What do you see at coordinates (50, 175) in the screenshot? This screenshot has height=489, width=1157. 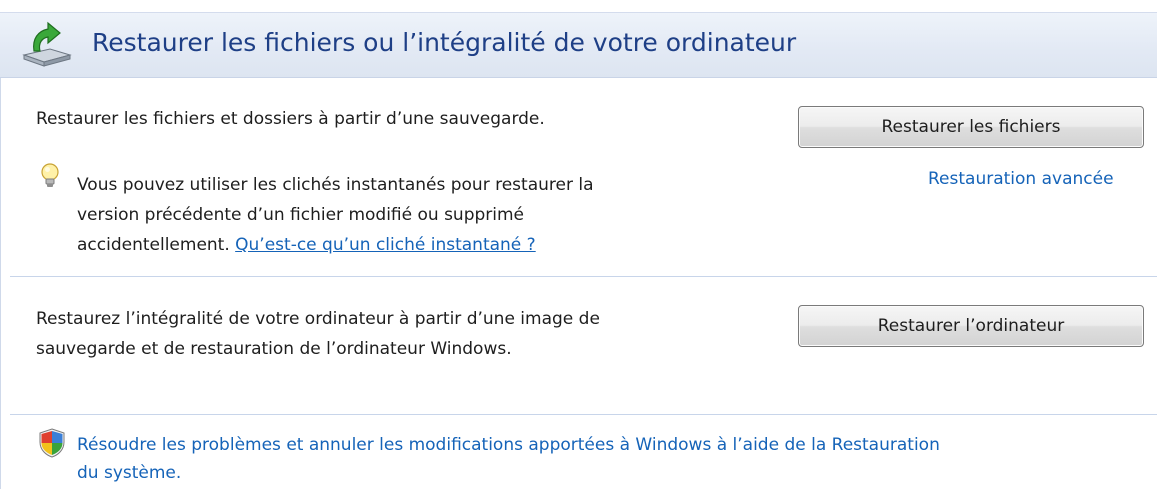 I see `lightbulb-icon` at bounding box center [50, 175].